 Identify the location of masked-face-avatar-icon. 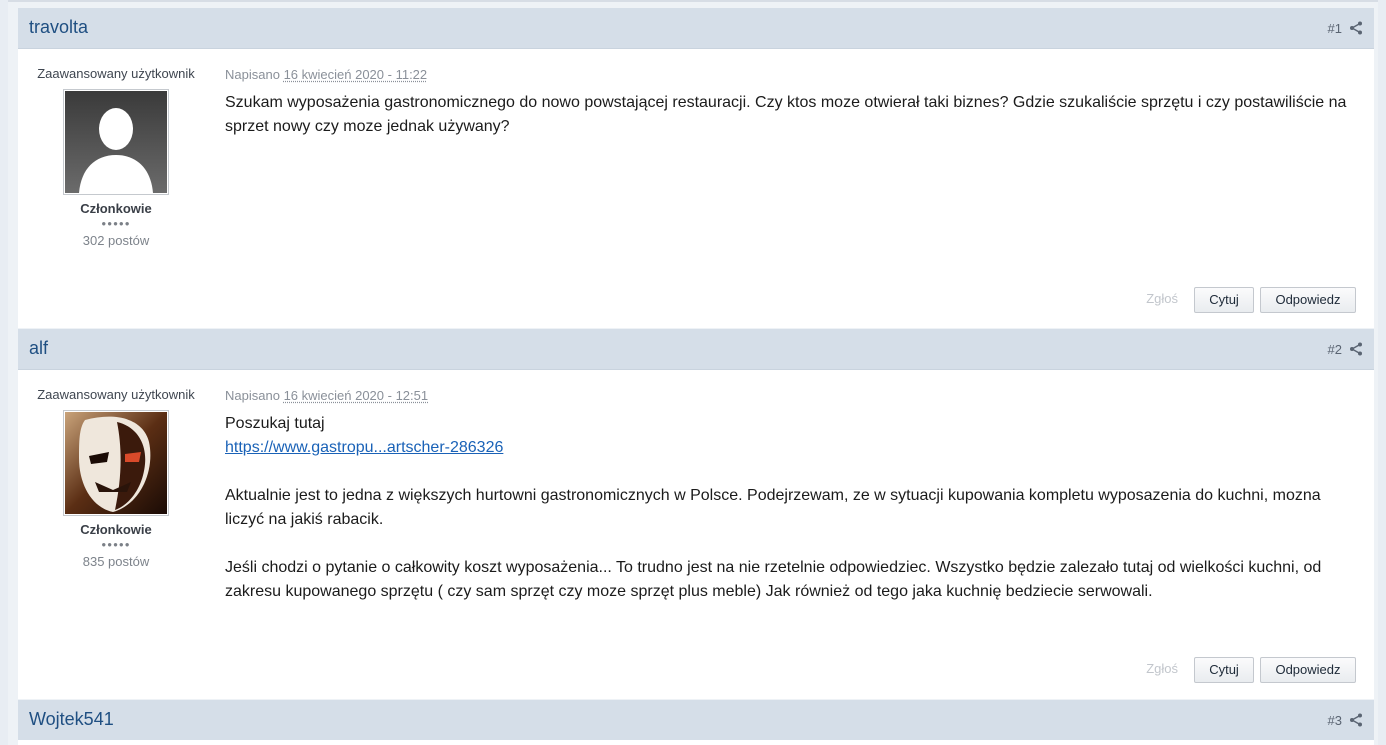
(116, 463).